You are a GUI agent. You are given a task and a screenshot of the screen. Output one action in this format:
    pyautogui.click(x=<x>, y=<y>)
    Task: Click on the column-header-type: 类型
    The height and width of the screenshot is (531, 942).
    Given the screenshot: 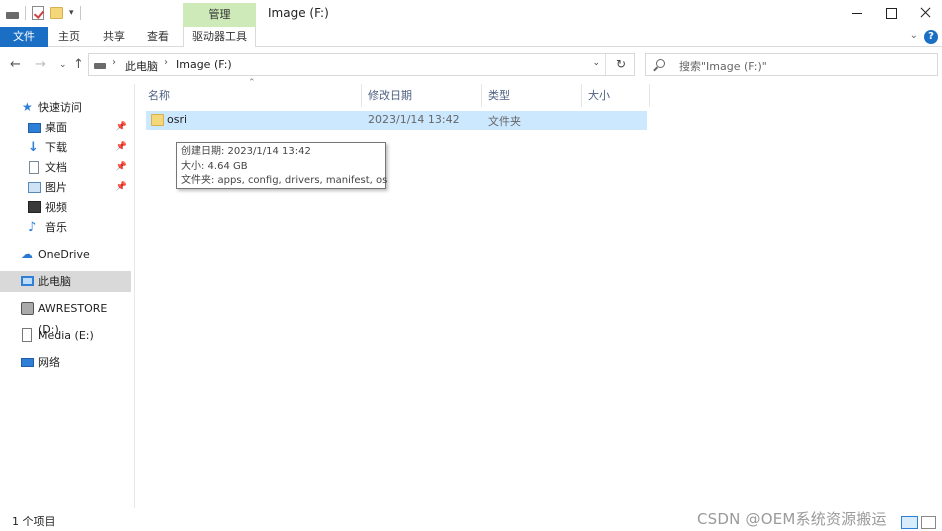 What is the action you would take?
    pyautogui.click(x=532, y=95)
    